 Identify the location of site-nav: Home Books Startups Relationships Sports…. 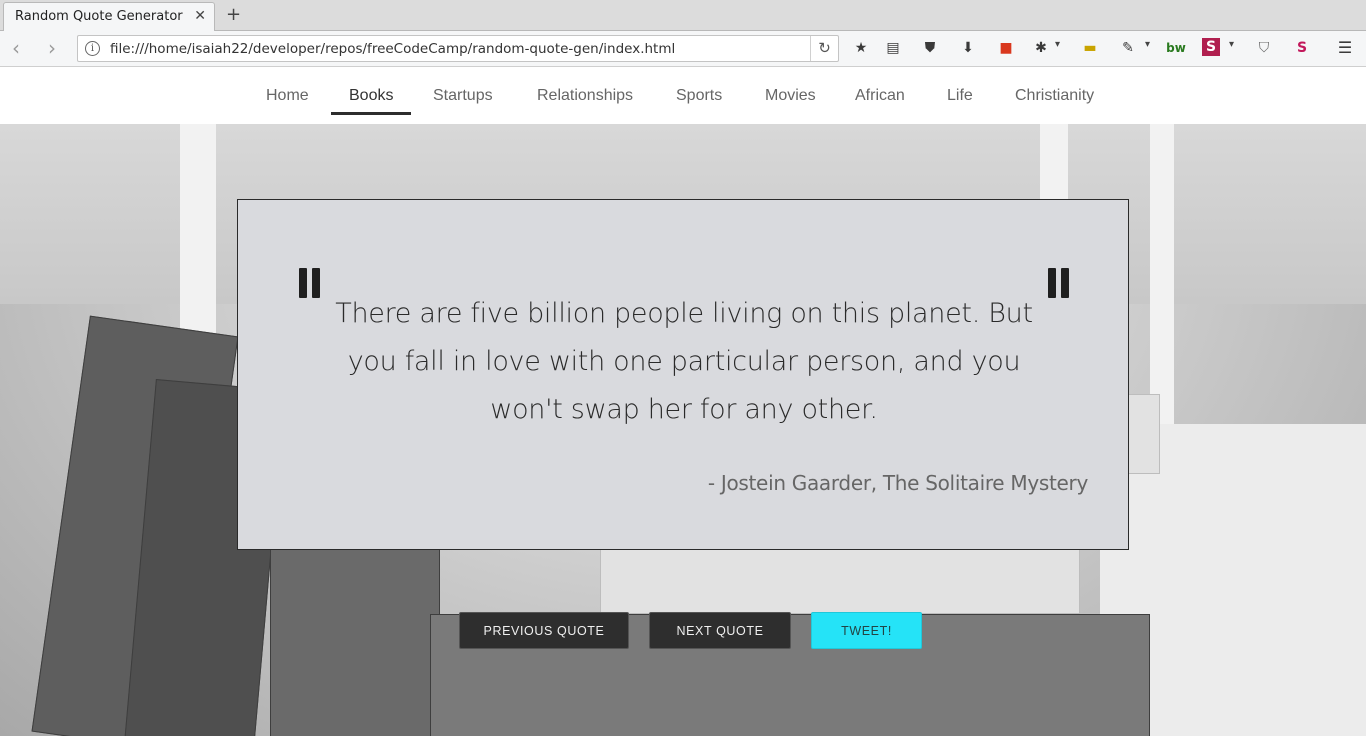
(683, 95).